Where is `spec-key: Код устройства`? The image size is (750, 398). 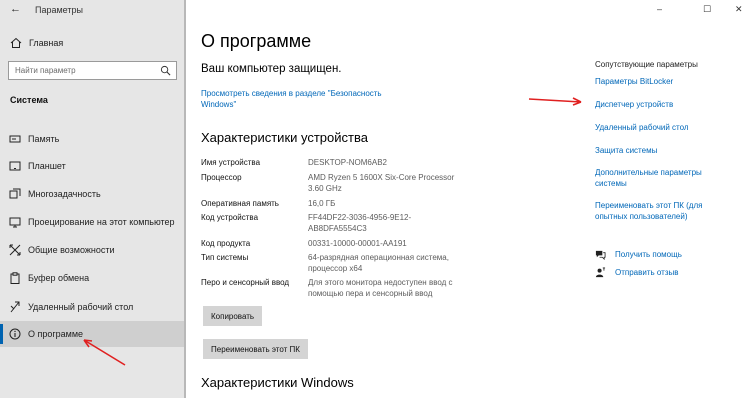 spec-key: Код устройства is located at coordinates (230, 217).